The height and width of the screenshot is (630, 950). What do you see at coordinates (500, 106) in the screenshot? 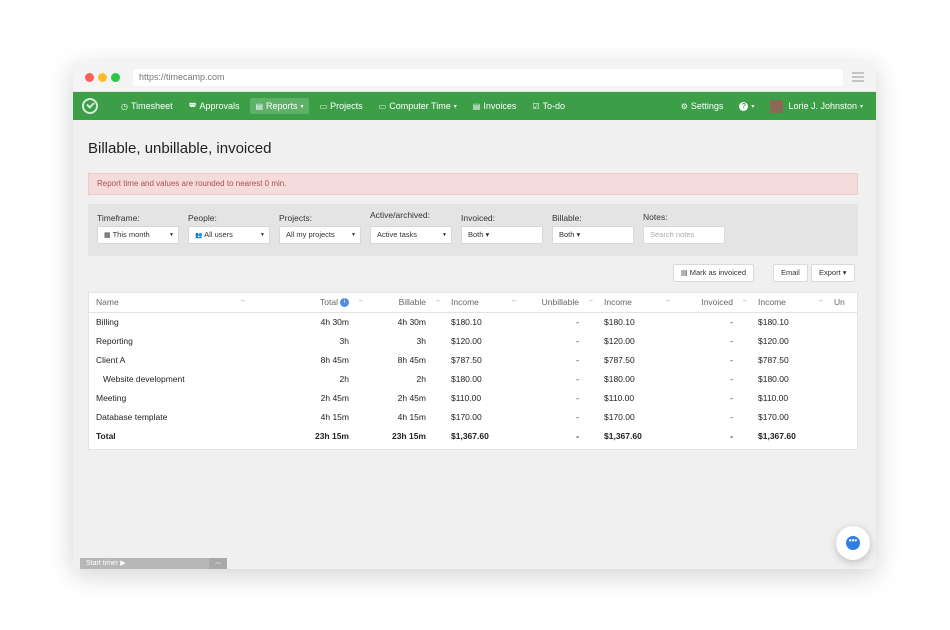
I see `nav-item-label: Invoices` at bounding box center [500, 106].